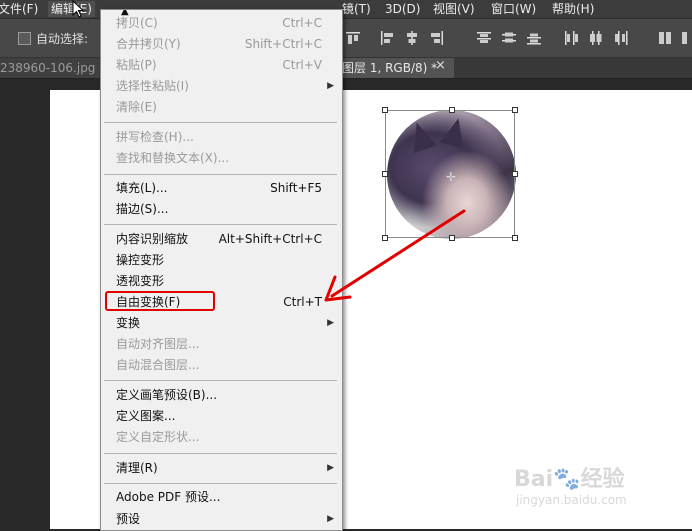  What do you see at coordinates (62, 39) in the screenshot?
I see `auto-select-label: 自动选择:` at bounding box center [62, 39].